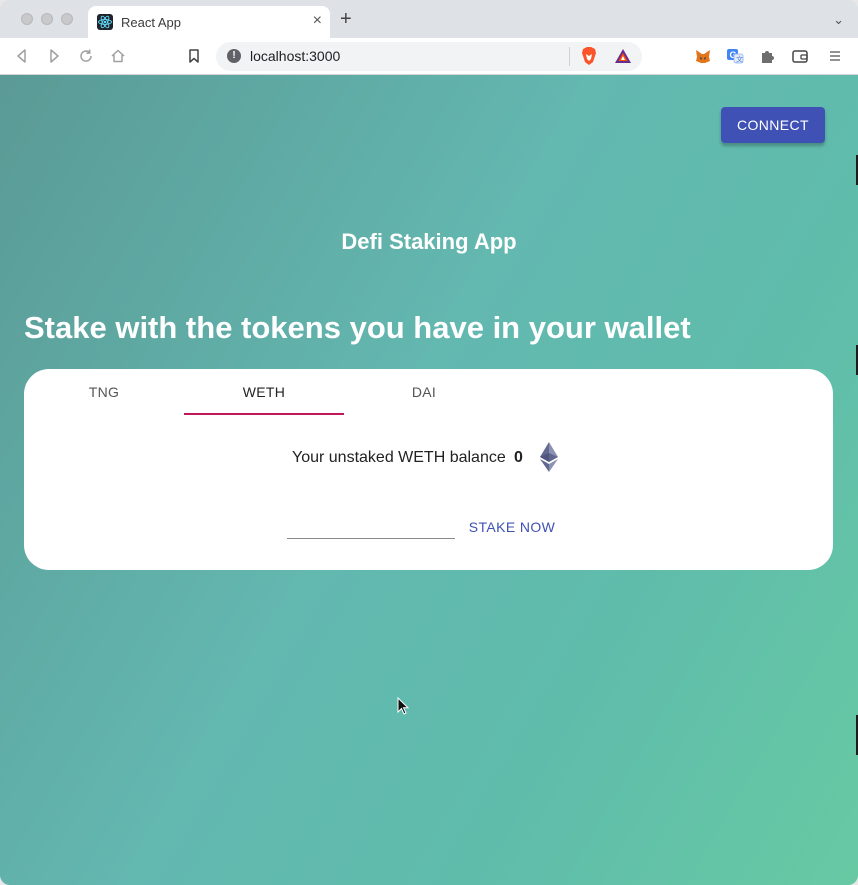 This screenshot has height=885, width=858. Describe the element at coordinates (835, 56) in the screenshot. I see `menu-icon` at that location.